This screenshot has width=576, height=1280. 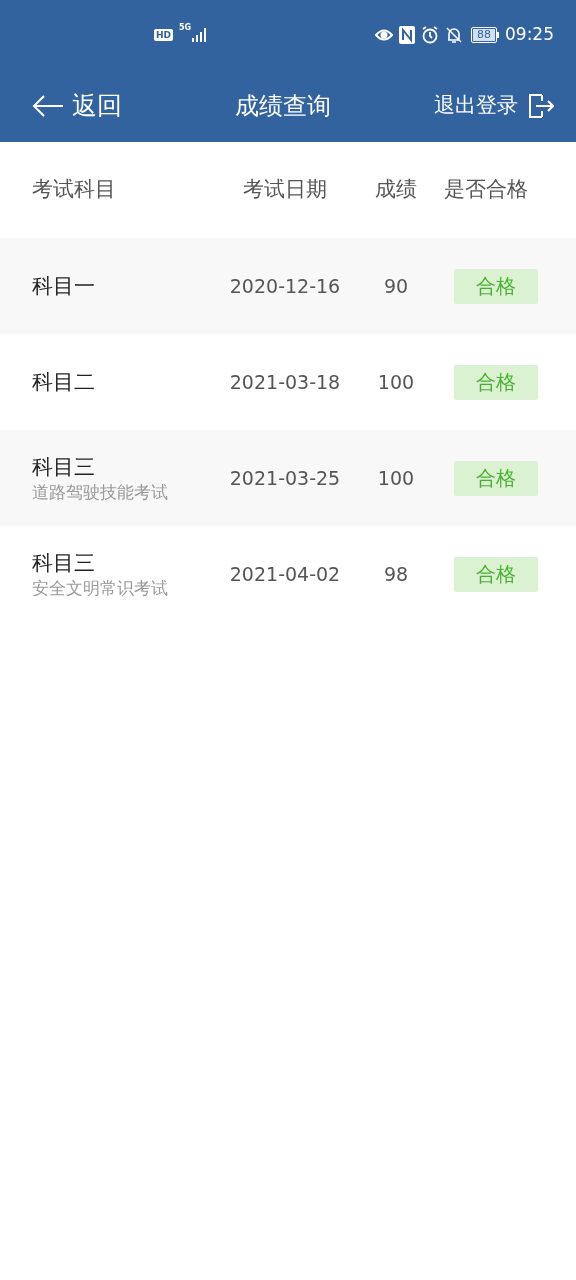 What do you see at coordinates (396, 190) in the screenshot?
I see `column-header: 成绩` at bounding box center [396, 190].